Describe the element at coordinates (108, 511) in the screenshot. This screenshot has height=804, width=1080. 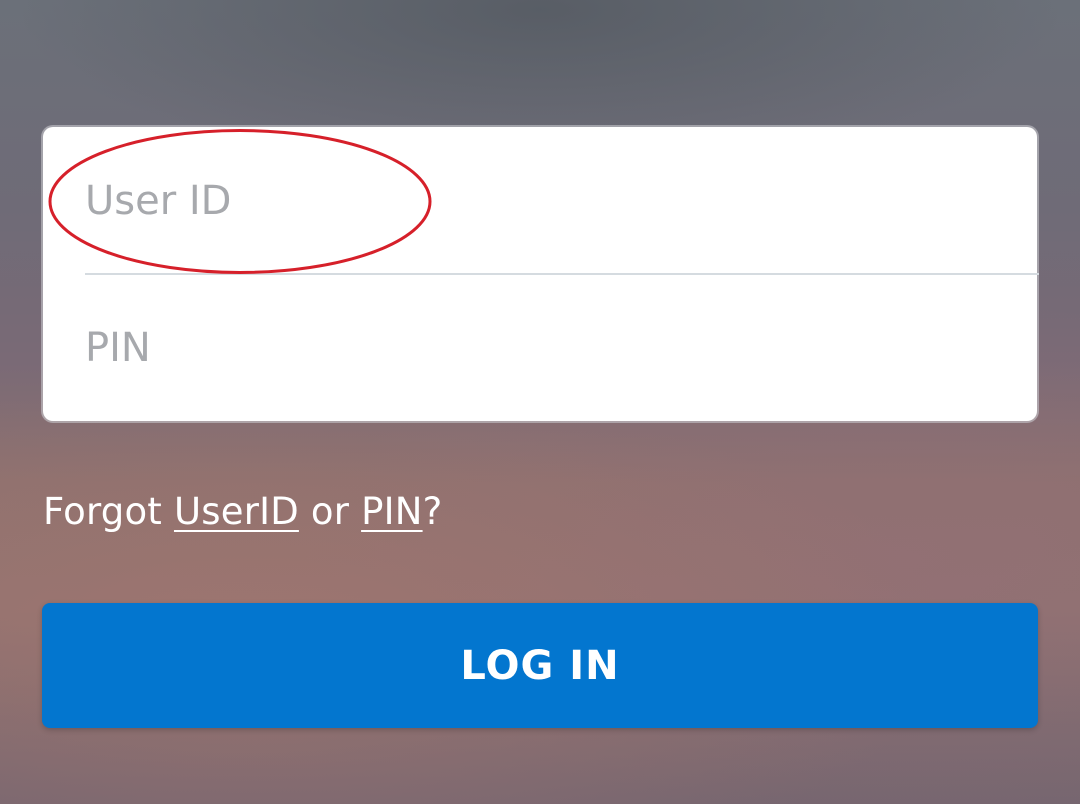
I see `forgot-prefix: Forgot` at that location.